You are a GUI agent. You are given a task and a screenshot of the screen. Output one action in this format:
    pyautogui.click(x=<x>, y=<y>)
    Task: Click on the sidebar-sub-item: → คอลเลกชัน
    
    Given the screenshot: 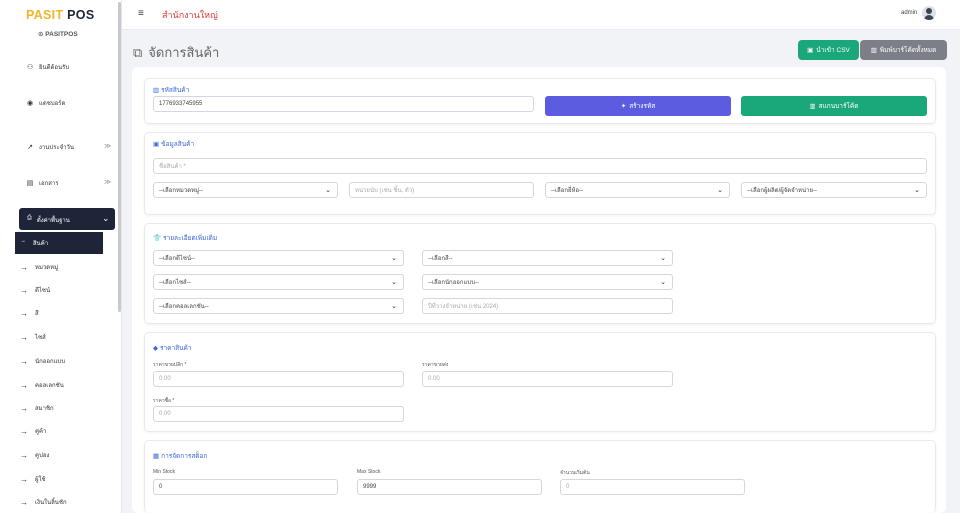 What is the action you would take?
    pyautogui.click(x=42, y=385)
    